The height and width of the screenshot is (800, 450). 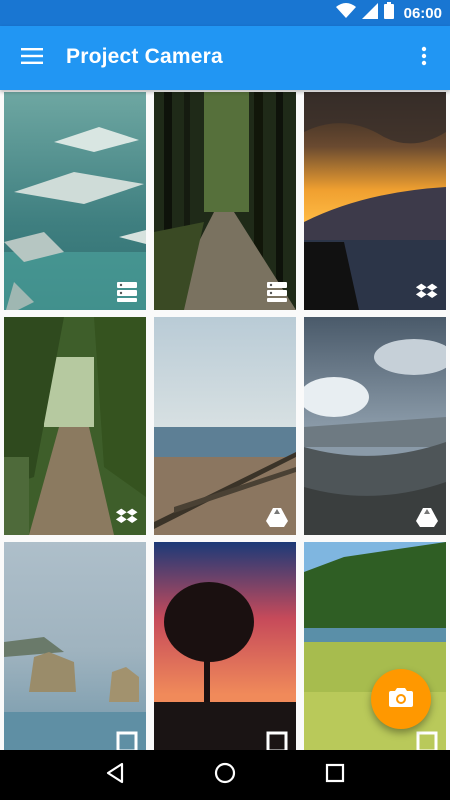 What do you see at coordinates (144, 56) in the screenshot?
I see `app-title: Project Camera` at bounding box center [144, 56].